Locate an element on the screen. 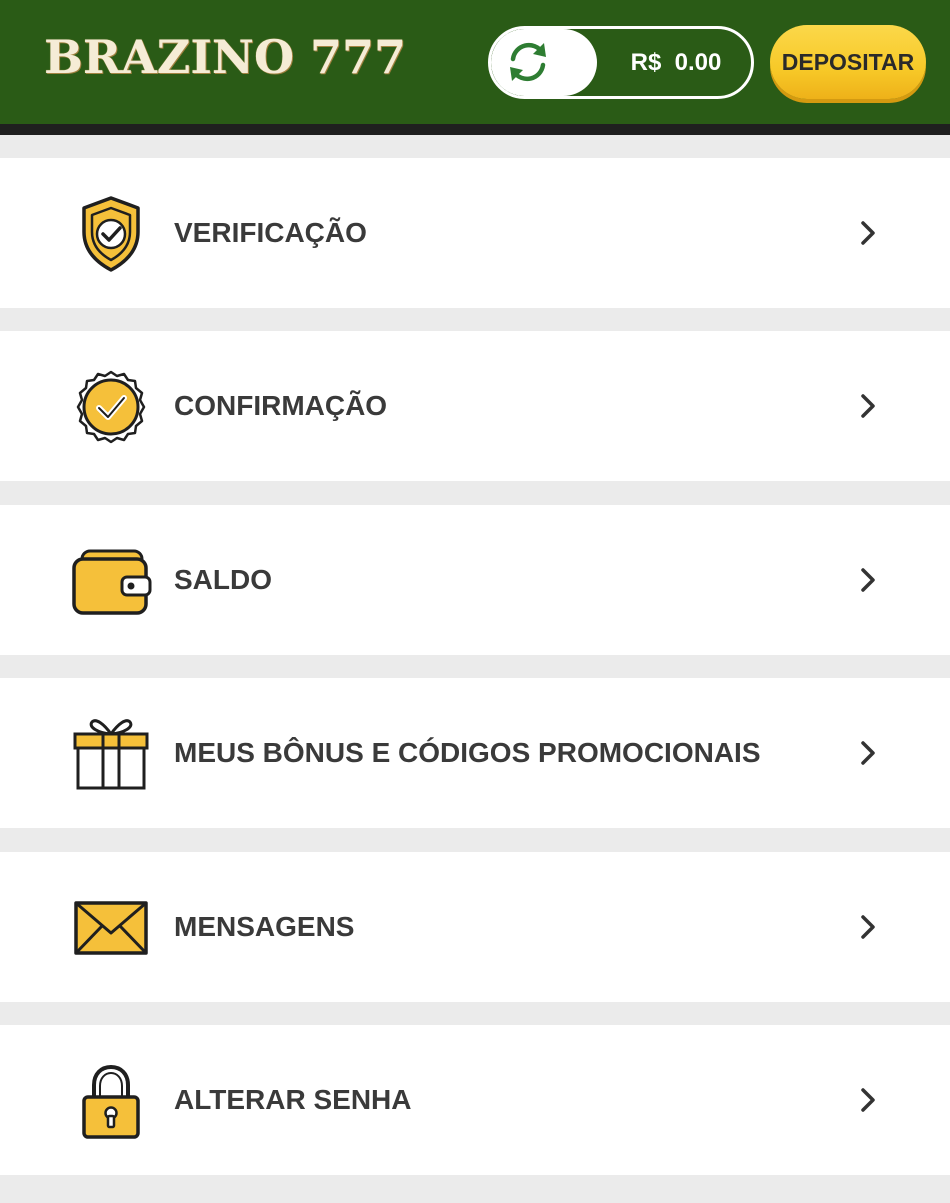  menu-item-change-password: ALTERAR SENHA is located at coordinates (475, 1099).